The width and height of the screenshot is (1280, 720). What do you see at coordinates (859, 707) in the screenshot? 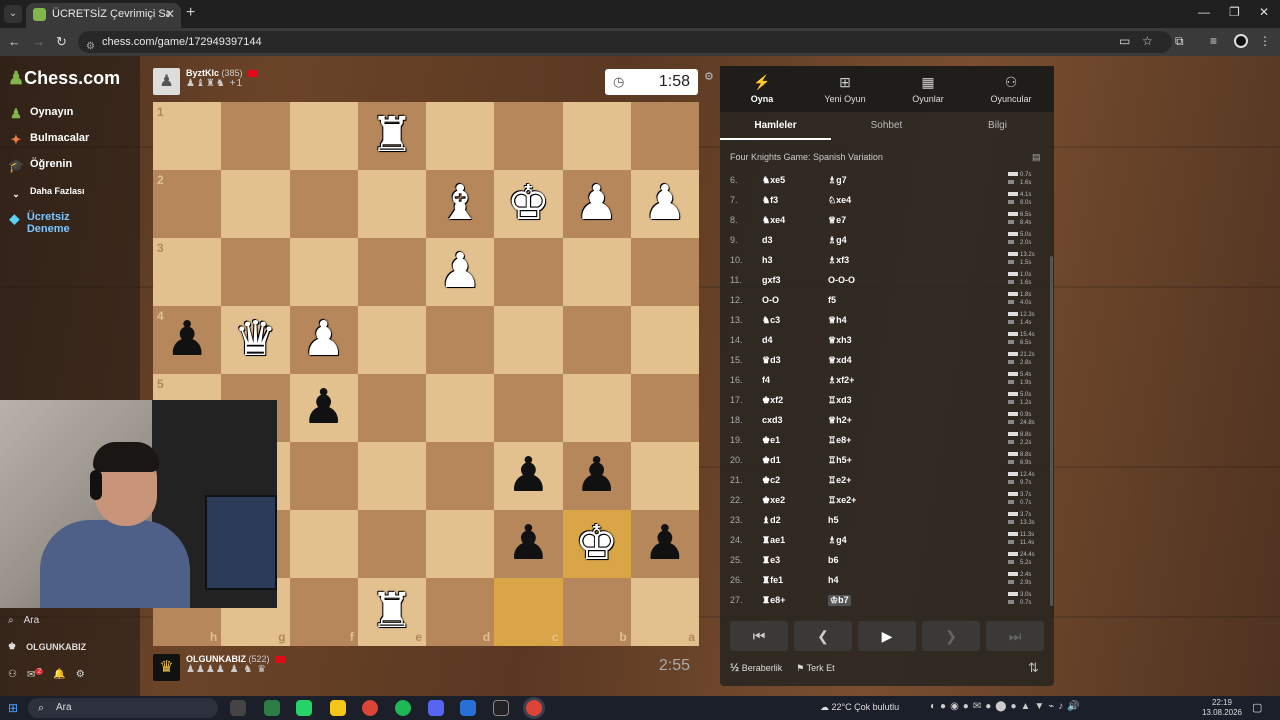
I see `weather-widget: ☁ 22°C Çok bulutlu` at bounding box center [859, 707].